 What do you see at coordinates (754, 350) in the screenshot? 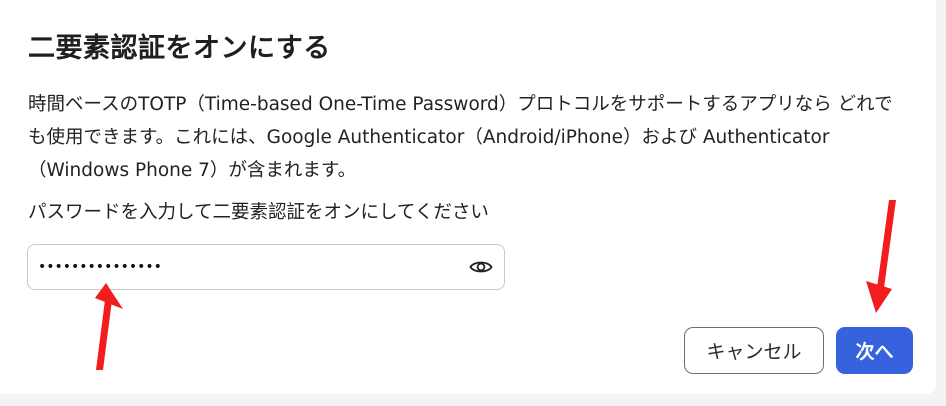
I see `cancel-button: キャンセル` at bounding box center [754, 350].